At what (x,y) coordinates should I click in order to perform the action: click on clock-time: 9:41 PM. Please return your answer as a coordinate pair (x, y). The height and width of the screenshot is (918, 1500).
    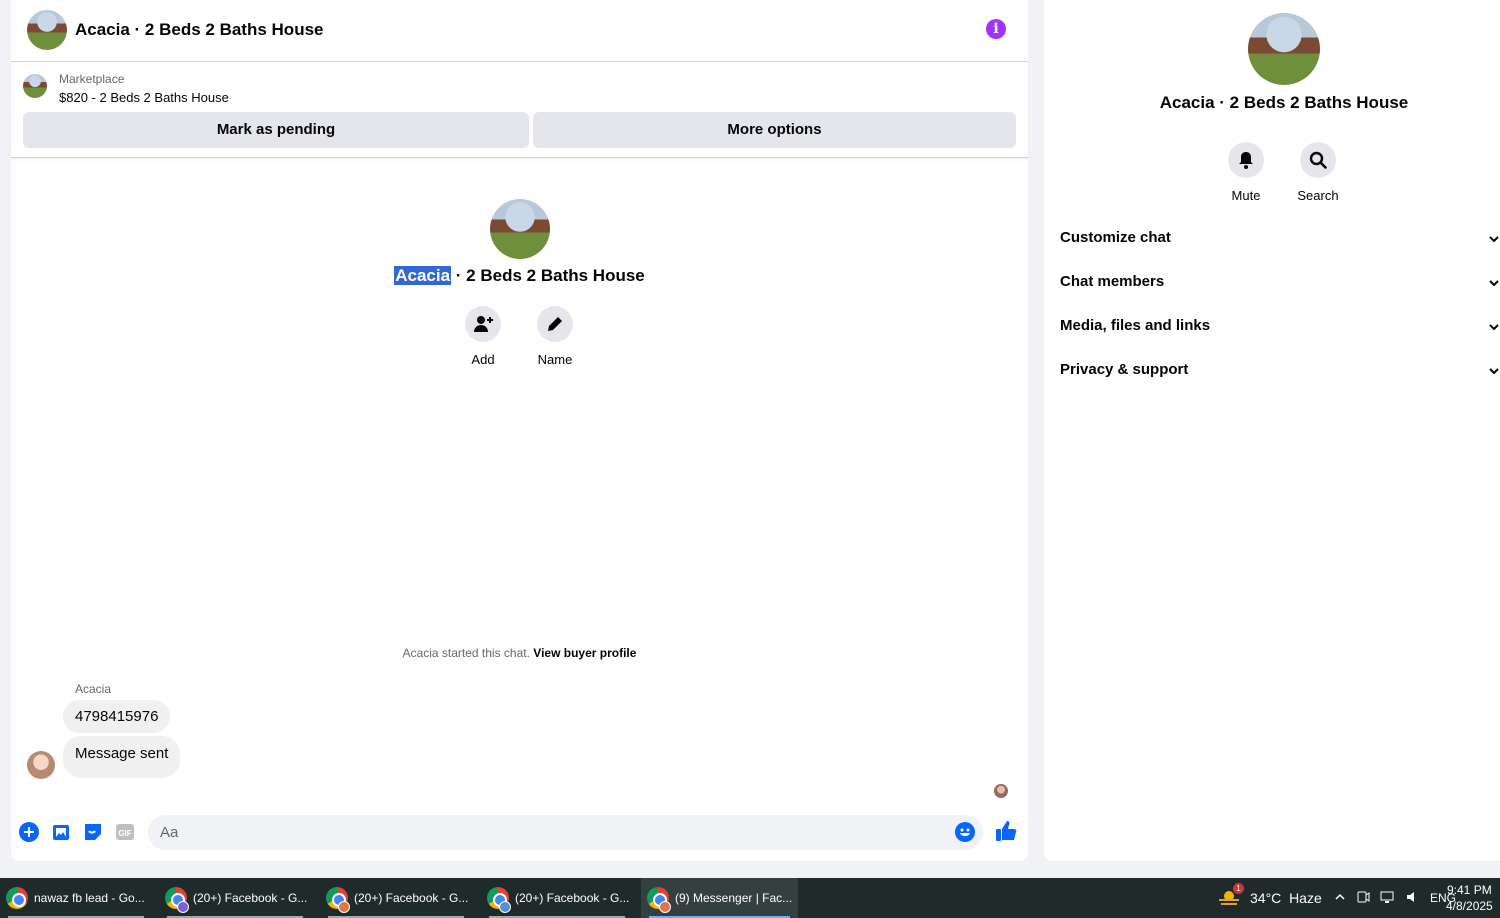
    Looking at the image, I should click on (1469, 890).